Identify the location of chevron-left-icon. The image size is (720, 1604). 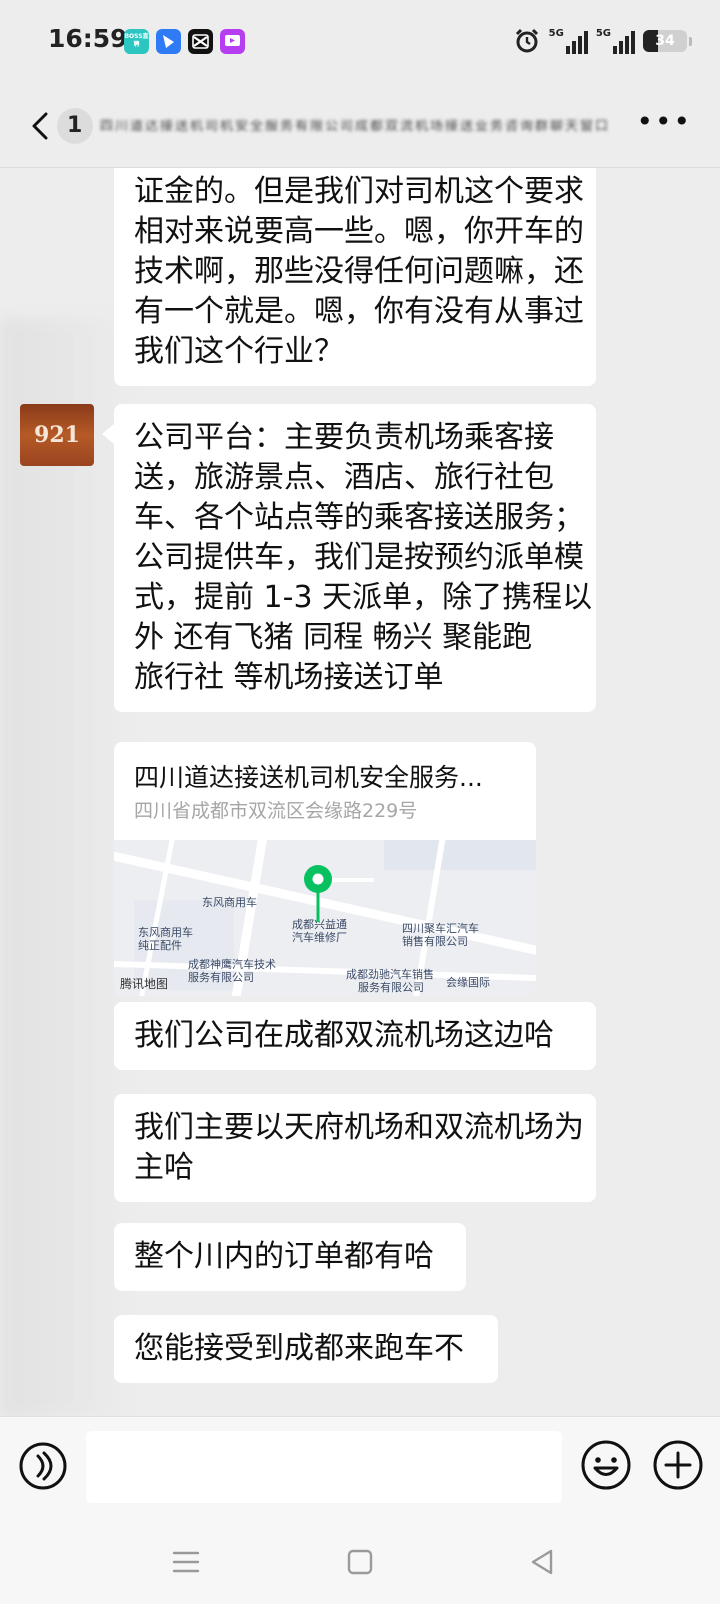
(40, 126).